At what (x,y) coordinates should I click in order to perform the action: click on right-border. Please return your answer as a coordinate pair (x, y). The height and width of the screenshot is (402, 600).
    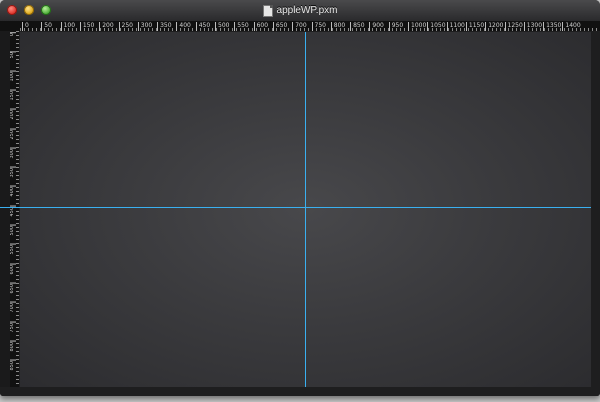
    Looking at the image, I should click on (595, 209).